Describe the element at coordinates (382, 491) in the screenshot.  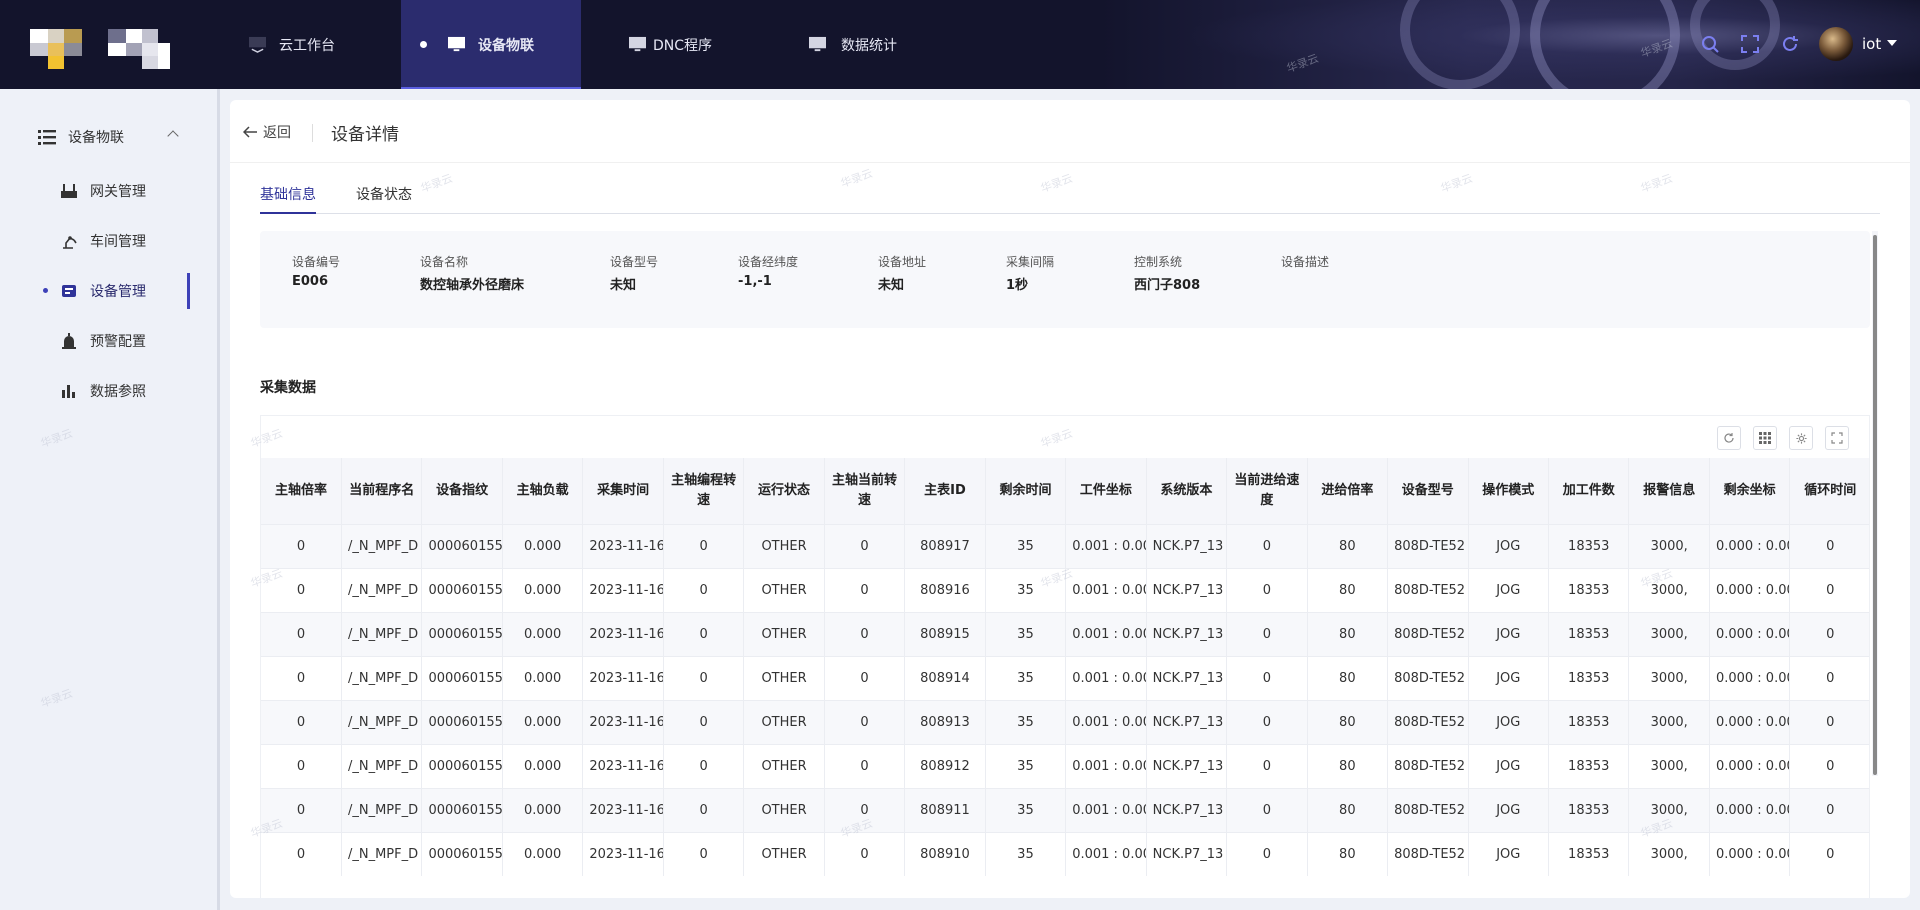
I see `column-header: 当前程序名` at that location.